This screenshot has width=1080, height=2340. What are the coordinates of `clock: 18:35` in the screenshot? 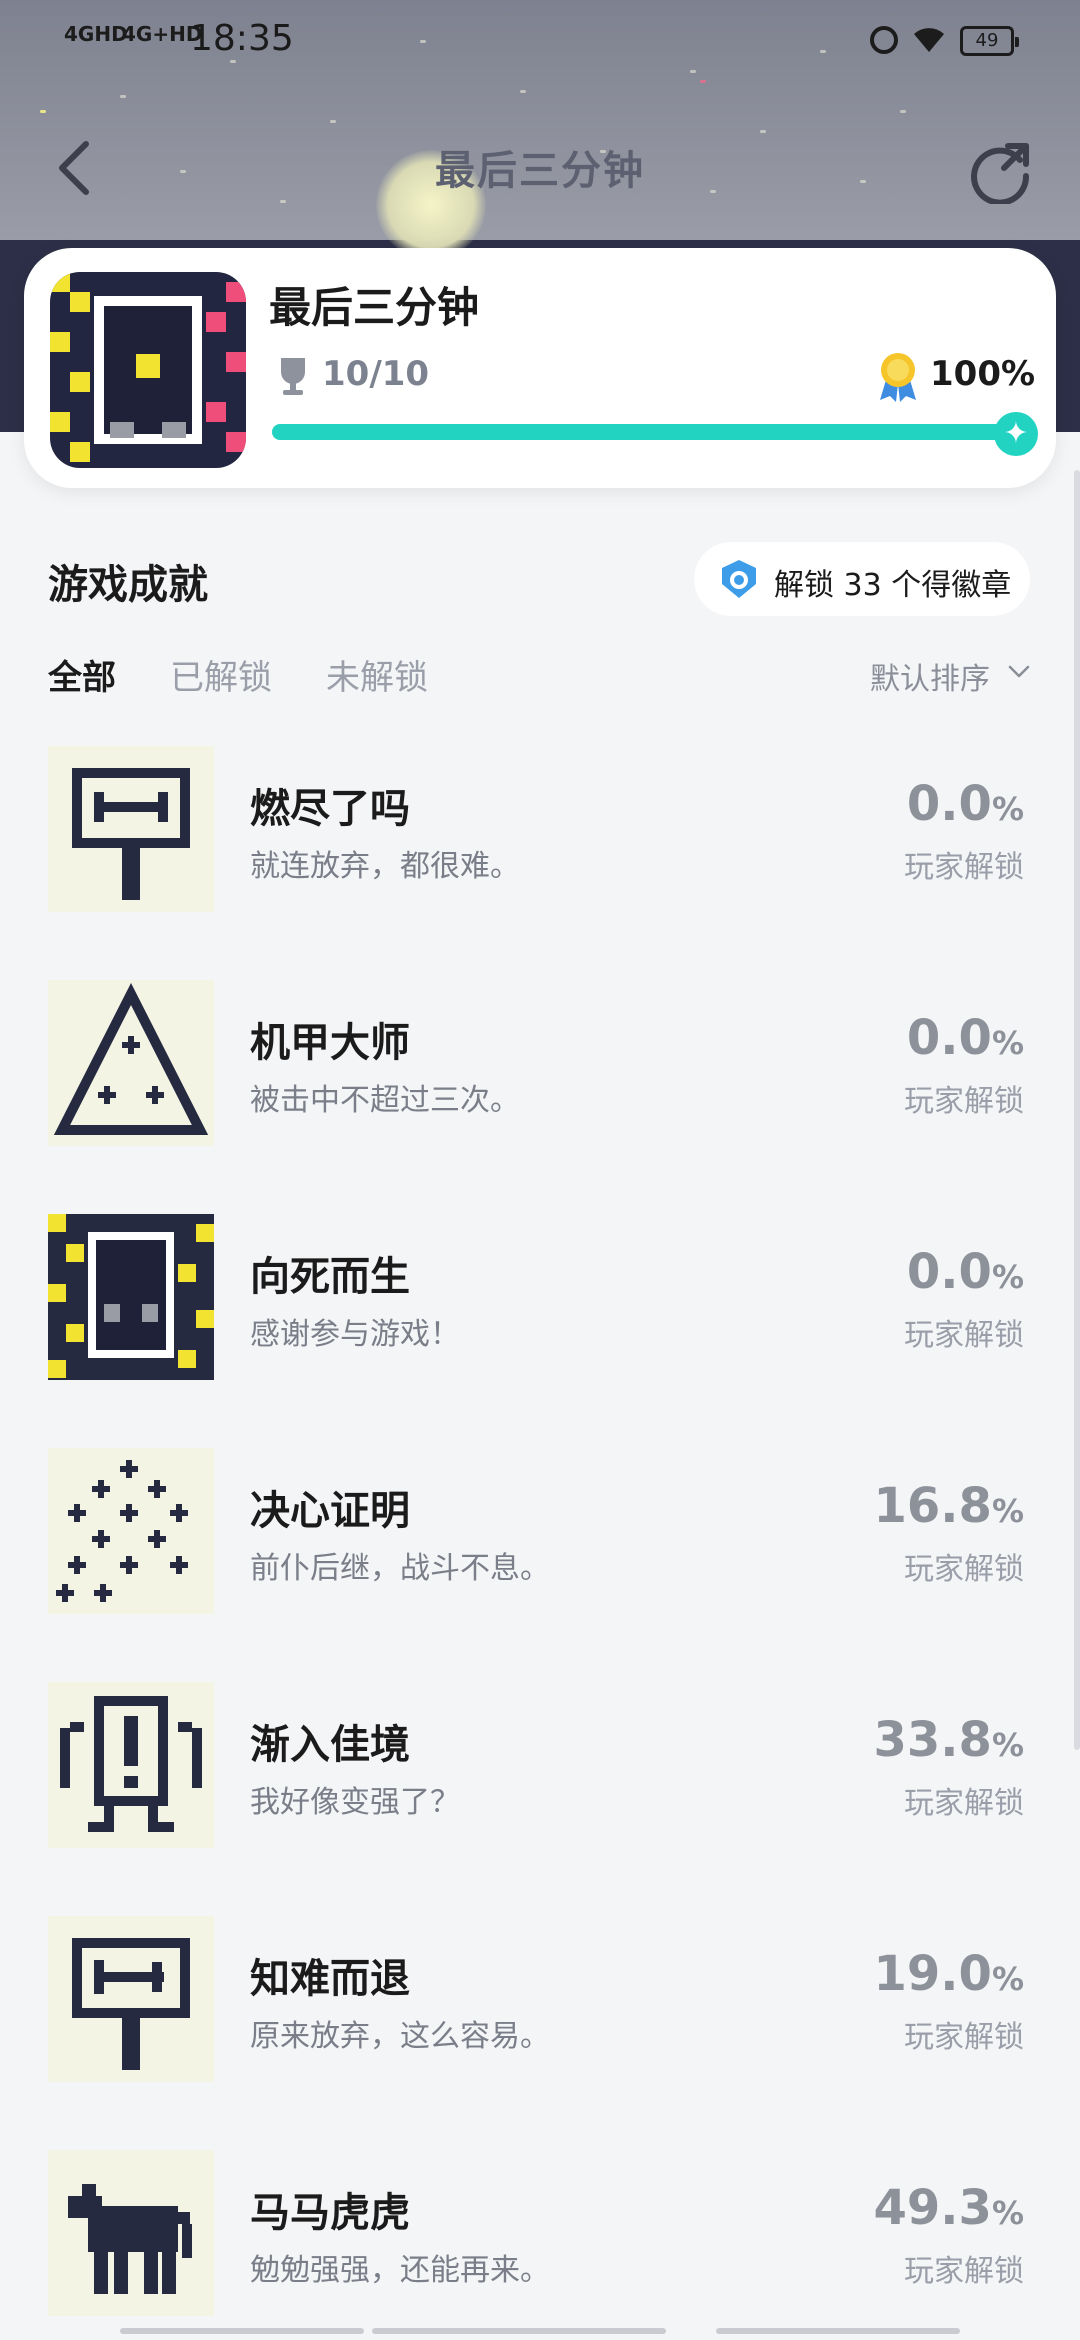 It's located at (242, 38).